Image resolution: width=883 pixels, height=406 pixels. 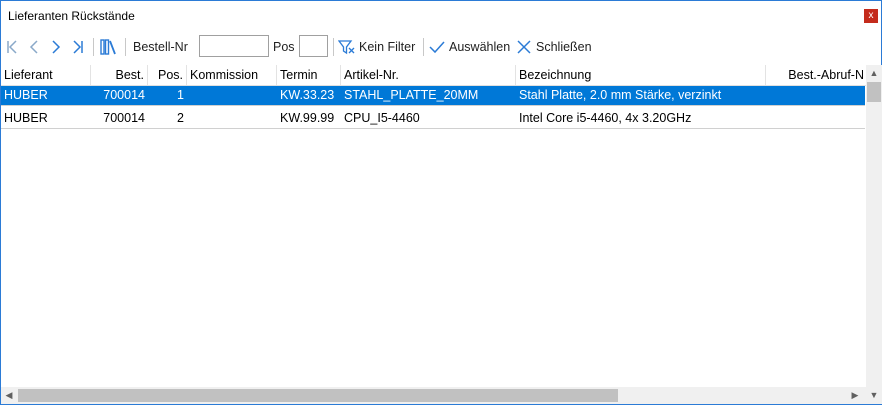 What do you see at coordinates (167, 75) in the screenshot?
I see `column-header-pos: Pos.` at bounding box center [167, 75].